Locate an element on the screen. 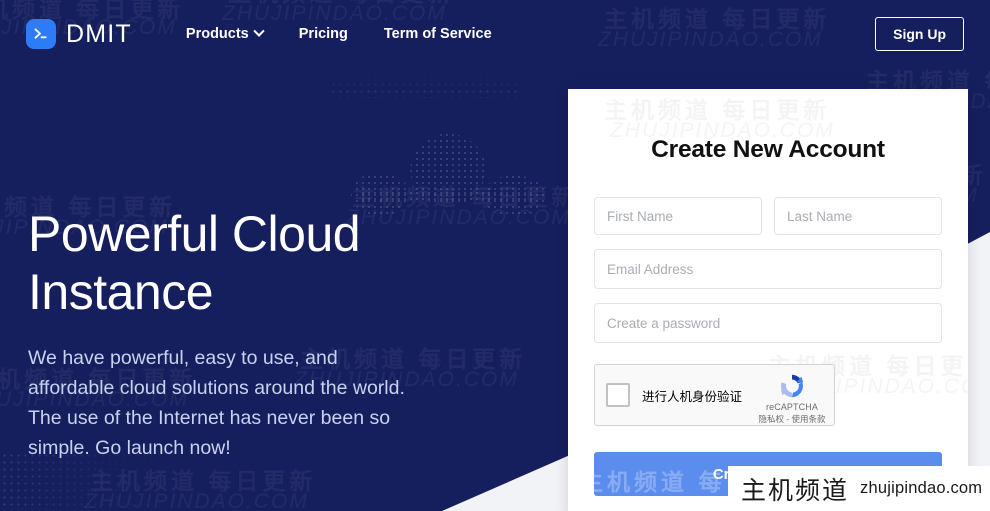 Image resolution: width=990 pixels, height=511 pixels. hero-title-line-1: Powerful Cloud is located at coordinates (194, 234).